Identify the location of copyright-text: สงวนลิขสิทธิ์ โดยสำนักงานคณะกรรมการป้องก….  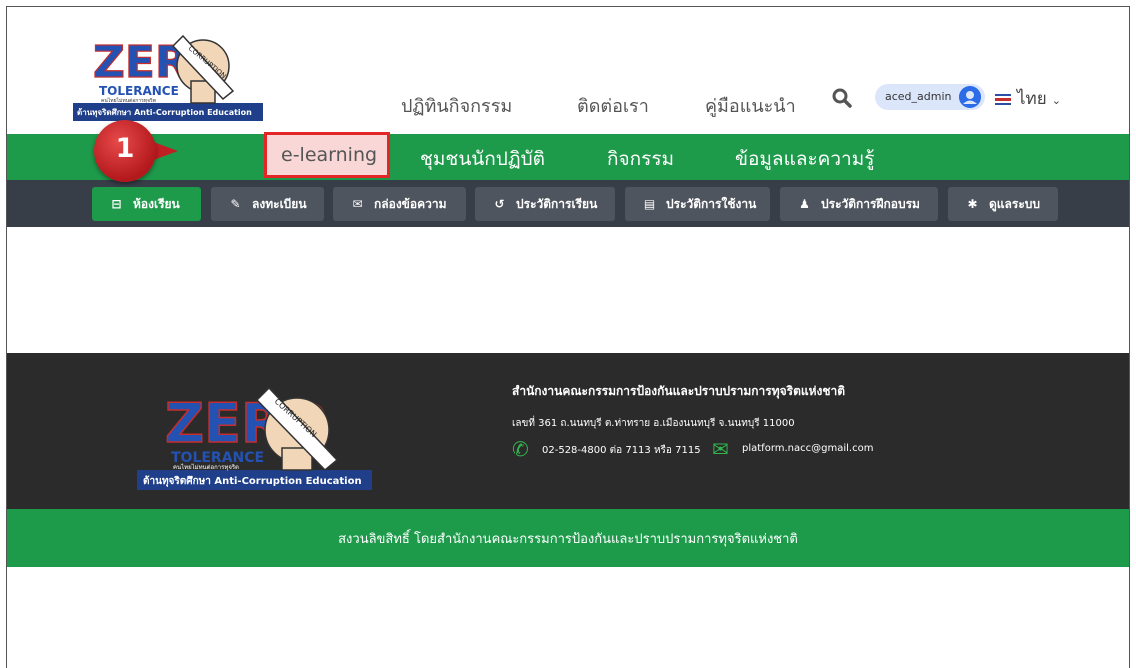
(568, 539).